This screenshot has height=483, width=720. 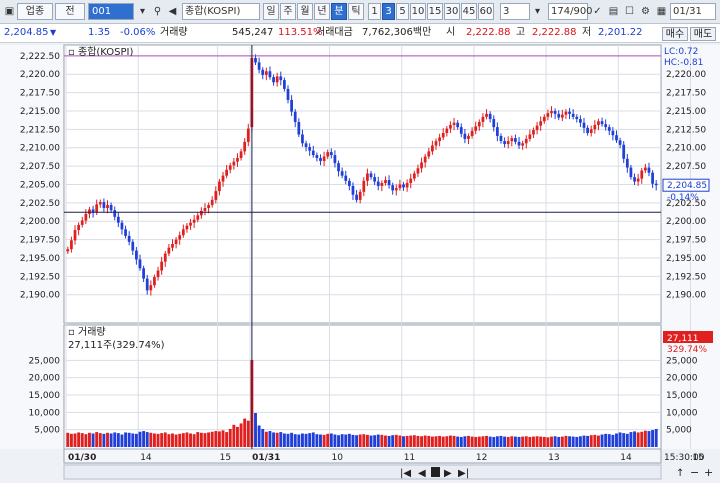 What do you see at coordinates (388, 11) in the screenshot?
I see `minute-button-3: 3` at bounding box center [388, 11].